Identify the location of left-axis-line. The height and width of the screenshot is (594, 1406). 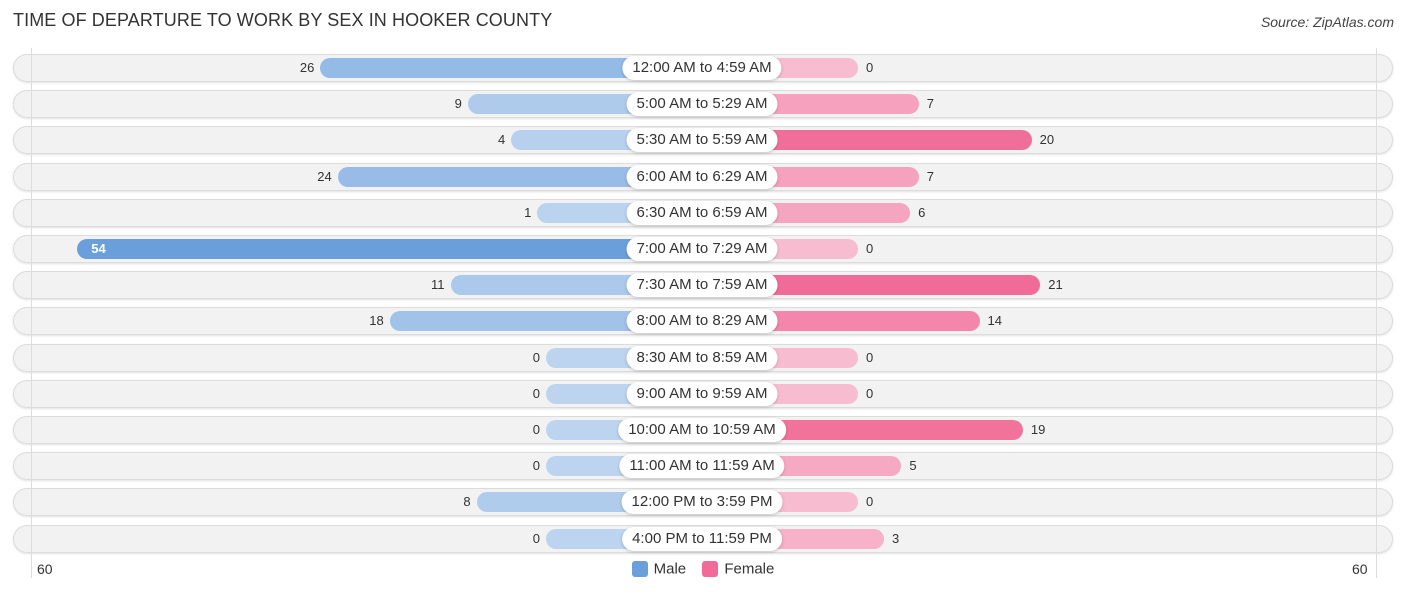
(31, 313).